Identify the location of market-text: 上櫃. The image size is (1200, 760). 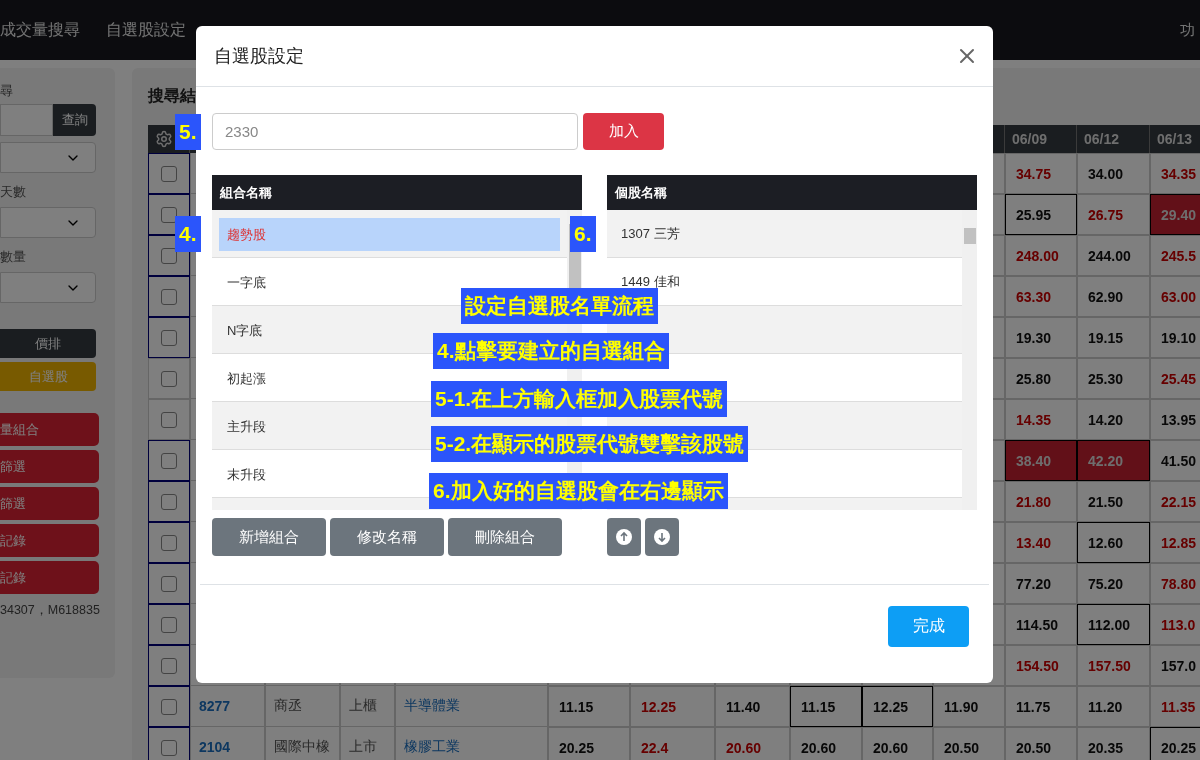
(363, 706).